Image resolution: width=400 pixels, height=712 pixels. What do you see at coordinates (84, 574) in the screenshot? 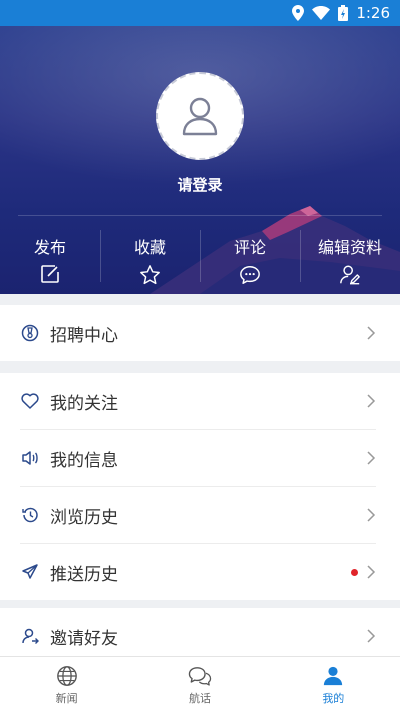
I see `menu-item-push-history-label: 推送历史` at bounding box center [84, 574].